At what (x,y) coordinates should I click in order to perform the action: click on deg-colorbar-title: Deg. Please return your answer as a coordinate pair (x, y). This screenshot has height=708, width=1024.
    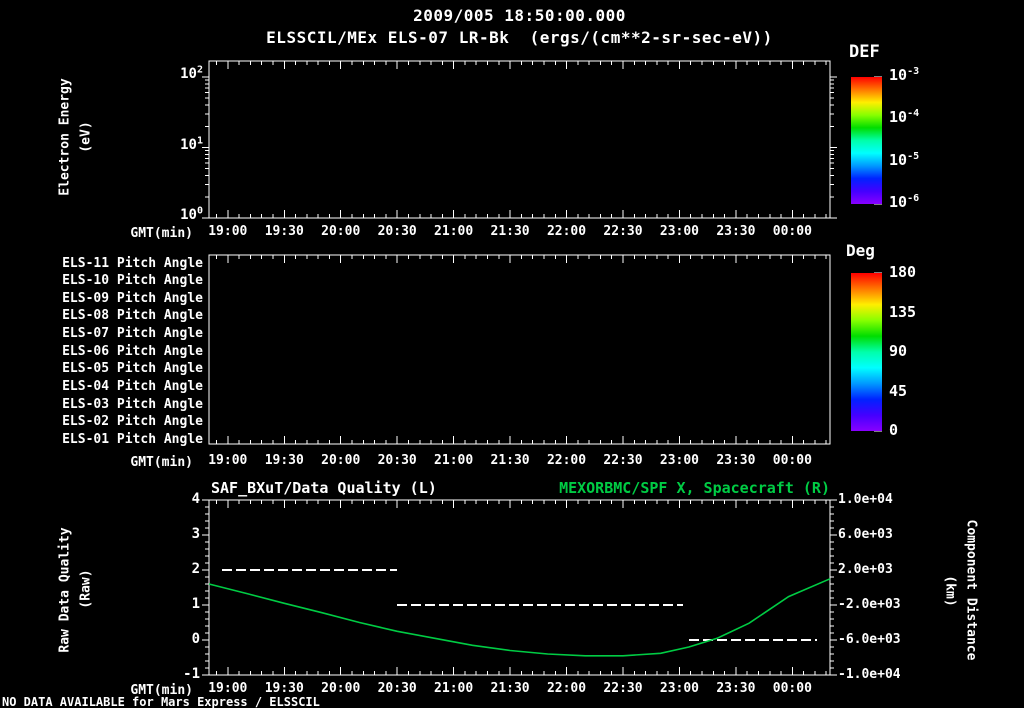
    Looking at the image, I should click on (860, 250).